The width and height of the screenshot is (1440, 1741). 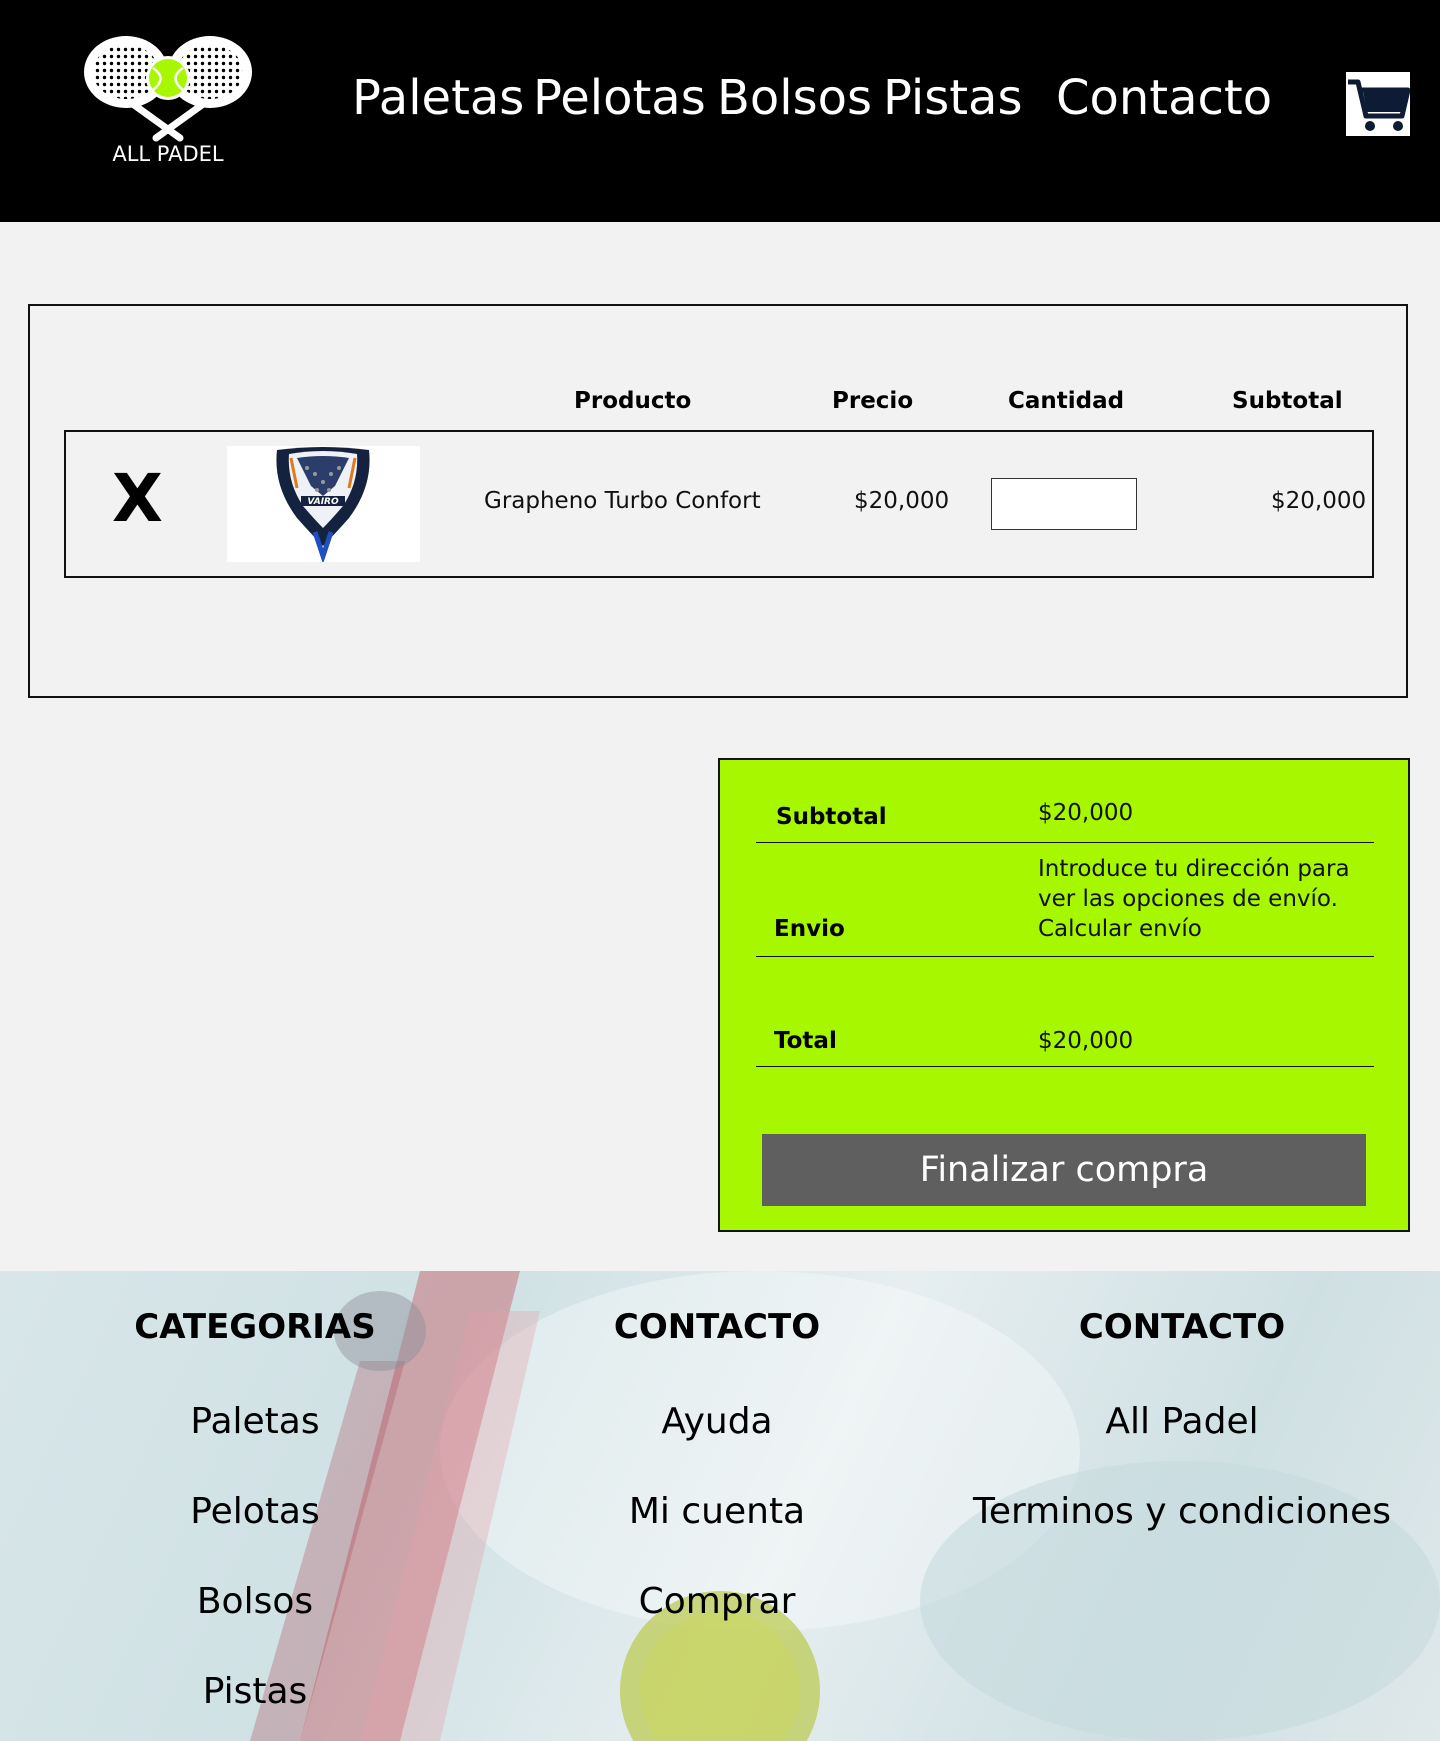 What do you see at coordinates (831, 817) in the screenshot?
I see `subtotal-label: Subtotal` at bounding box center [831, 817].